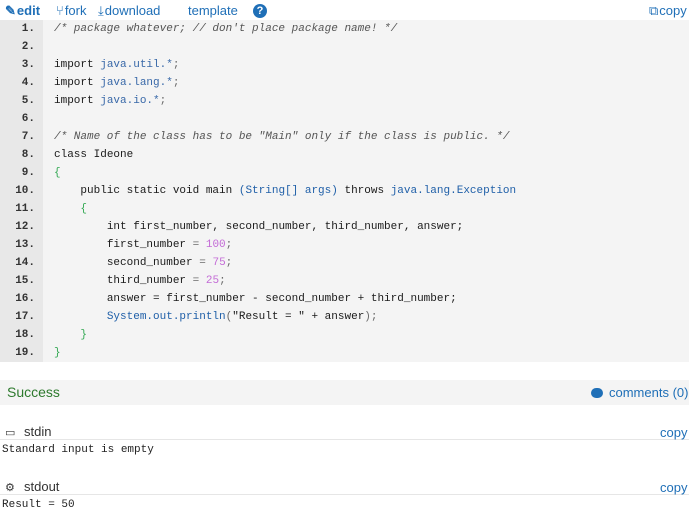  I want to click on code-line: 3. import java.util.*;, so click(344, 65).